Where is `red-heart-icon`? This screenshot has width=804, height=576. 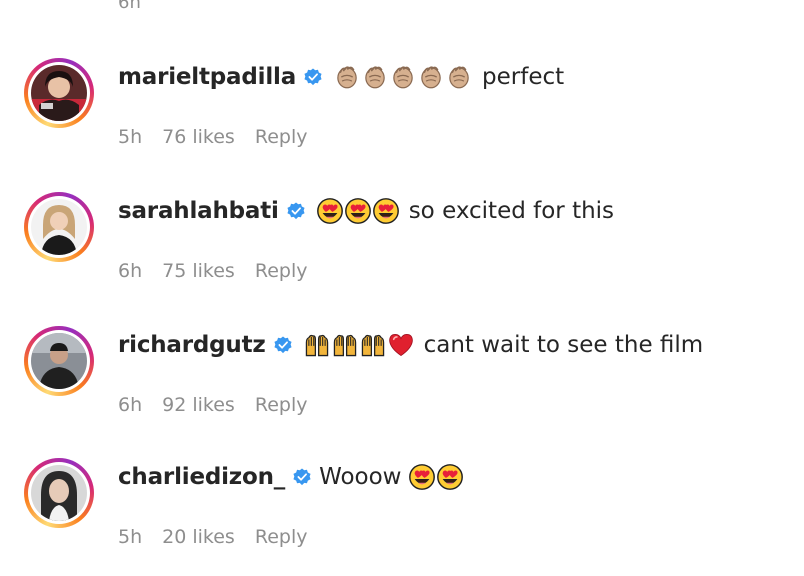 red-heart-icon is located at coordinates (401, 345).